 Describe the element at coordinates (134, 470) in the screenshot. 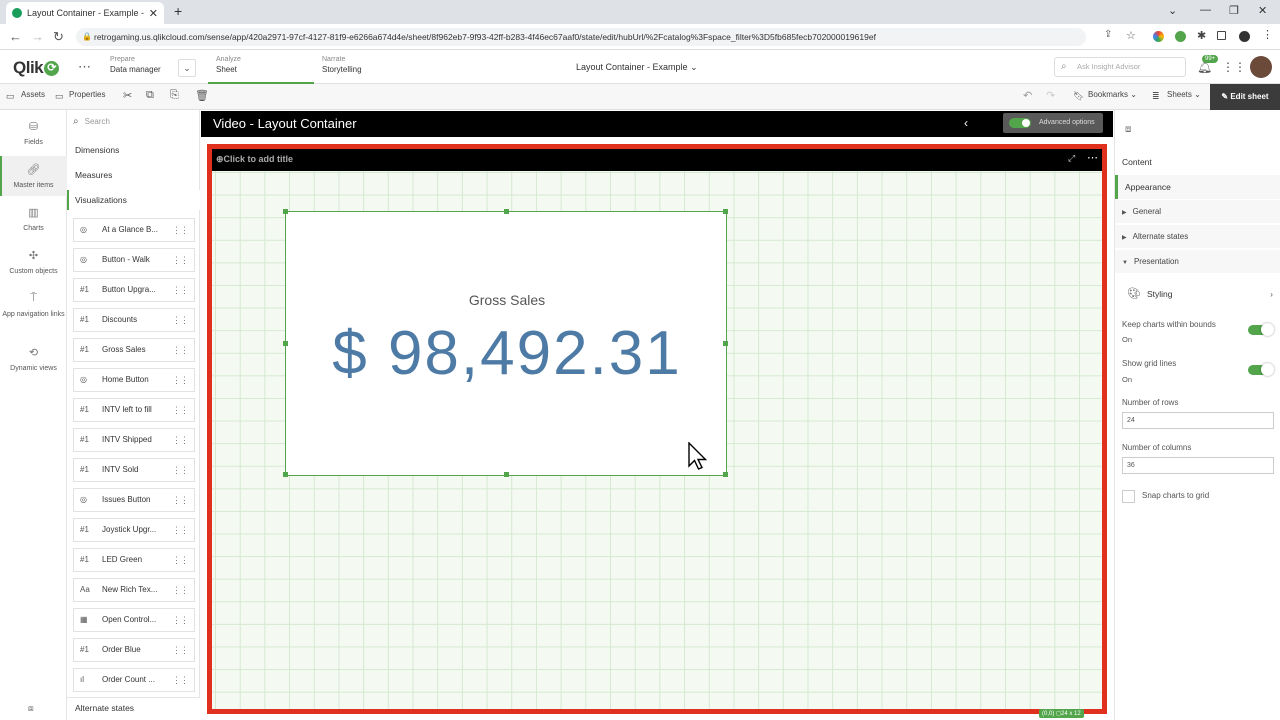

I see `master-item: #1 INTV Sold ⋮⋮` at that location.